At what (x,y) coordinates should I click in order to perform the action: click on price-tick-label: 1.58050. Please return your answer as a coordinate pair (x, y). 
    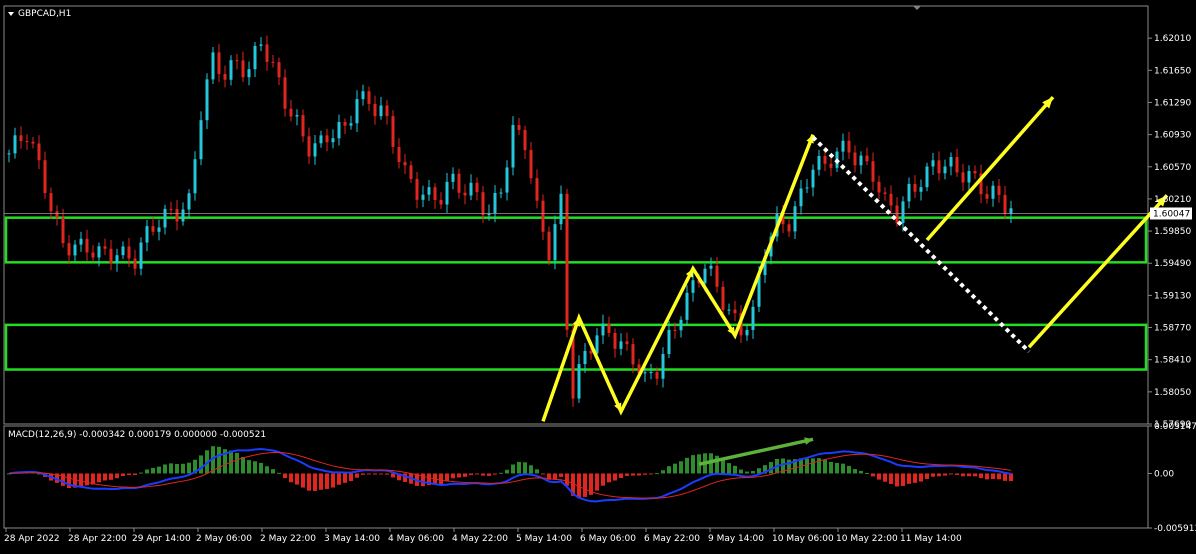
    Looking at the image, I should click on (1172, 393).